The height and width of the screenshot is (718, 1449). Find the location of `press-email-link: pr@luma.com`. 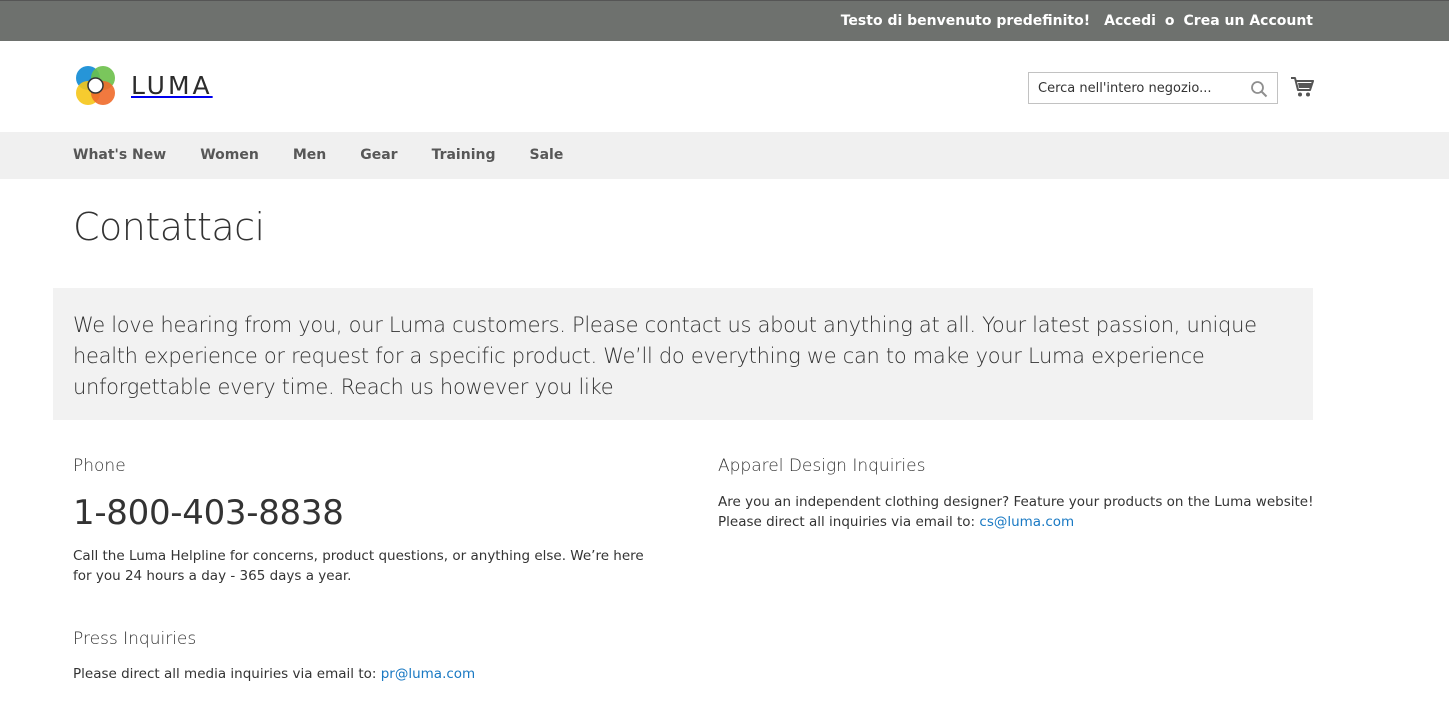

press-email-link: pr@luma.com is located at coordinates (428, 674).